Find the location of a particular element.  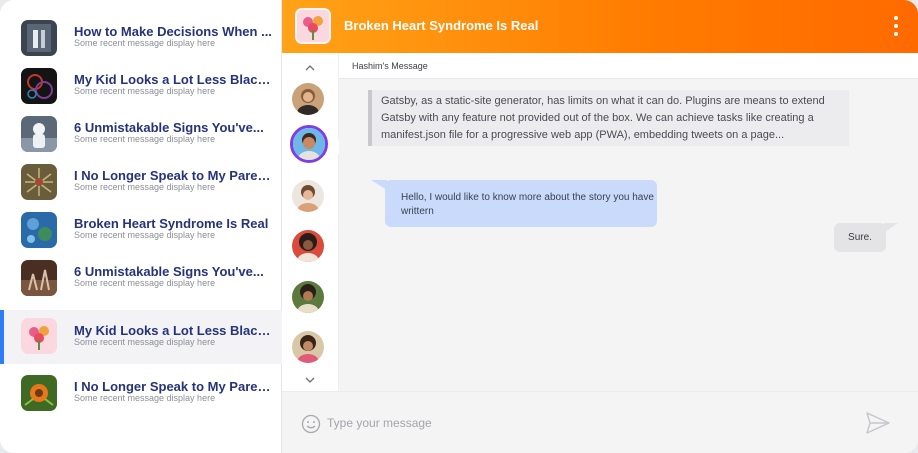

thread-context-label: Hashim's Message is located at coordinates (390, 66).